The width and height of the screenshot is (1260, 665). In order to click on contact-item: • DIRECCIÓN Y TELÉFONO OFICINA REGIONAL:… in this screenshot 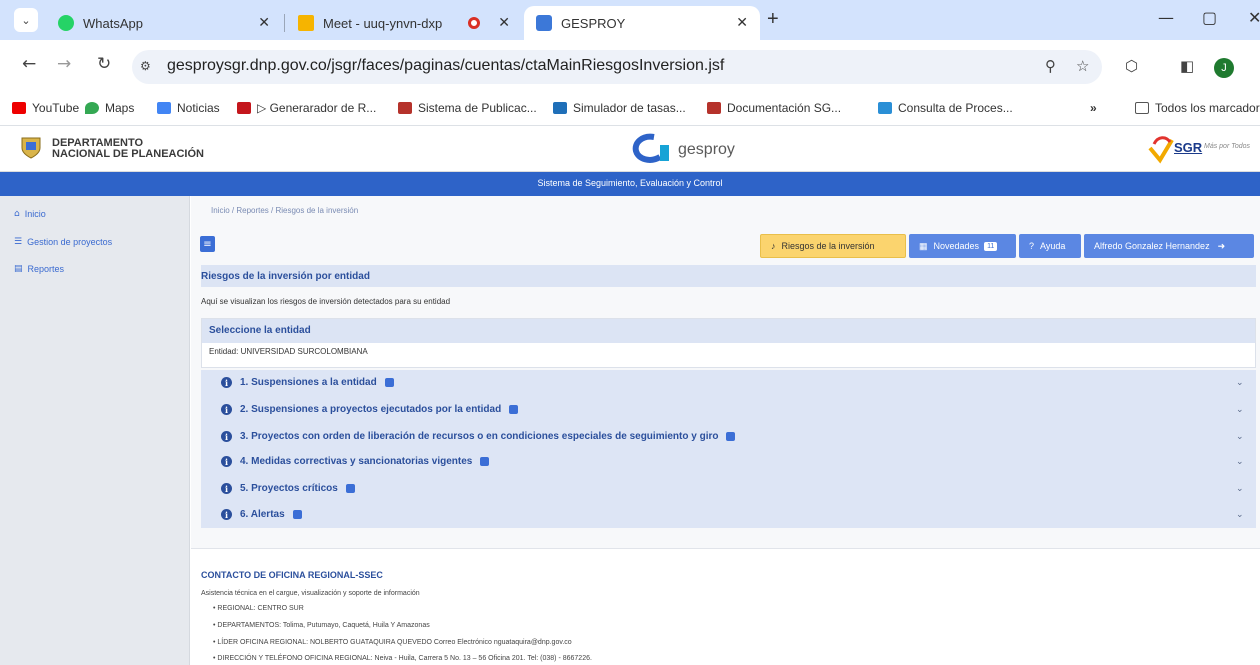, I will do `click(402, 658)`.